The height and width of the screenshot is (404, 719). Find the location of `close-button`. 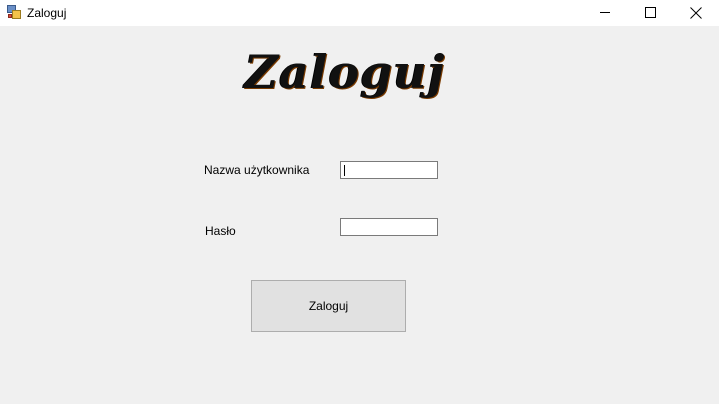

close-button is located at coordinates (696, 13).